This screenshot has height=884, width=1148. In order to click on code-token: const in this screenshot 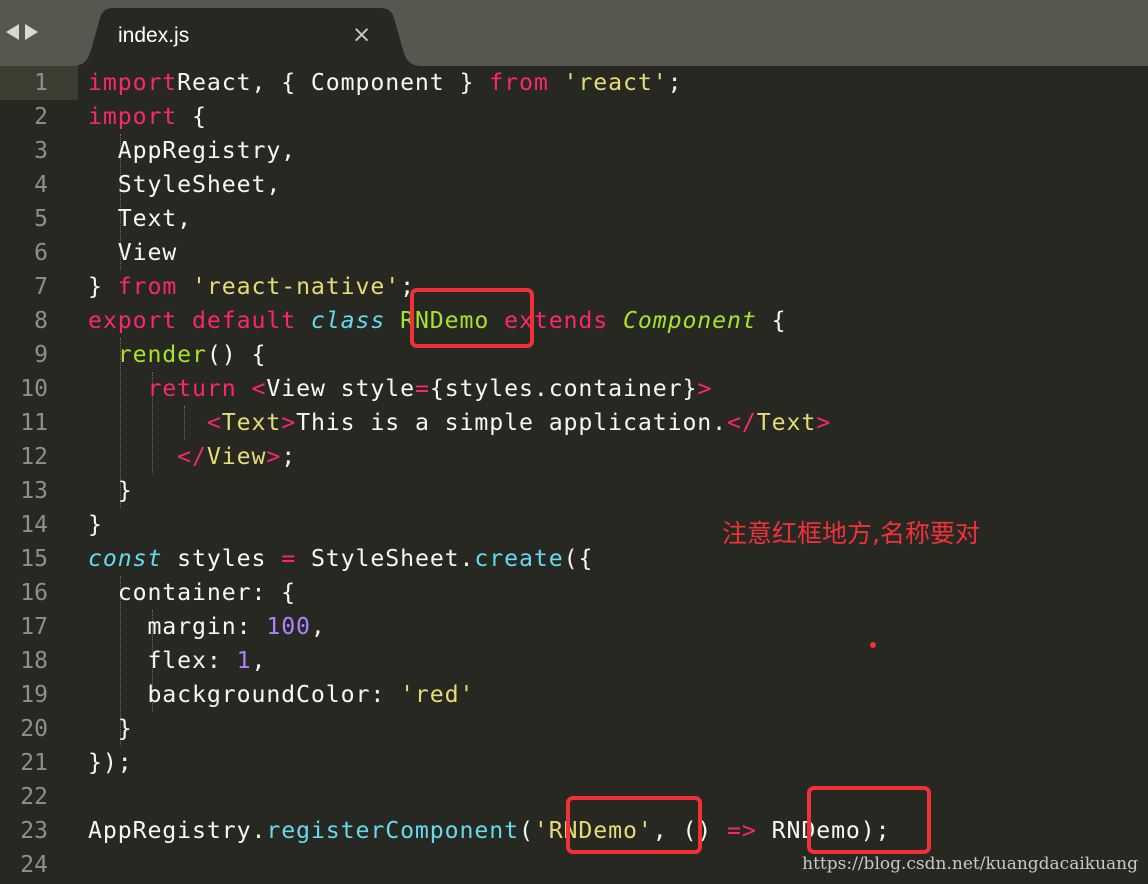, I will do `click(125, 558)`.